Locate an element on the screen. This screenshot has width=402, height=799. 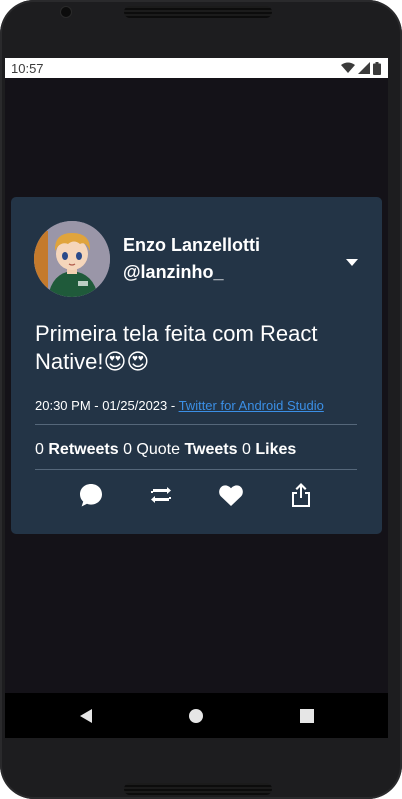
like-icon is located at coordinates (231, 495).